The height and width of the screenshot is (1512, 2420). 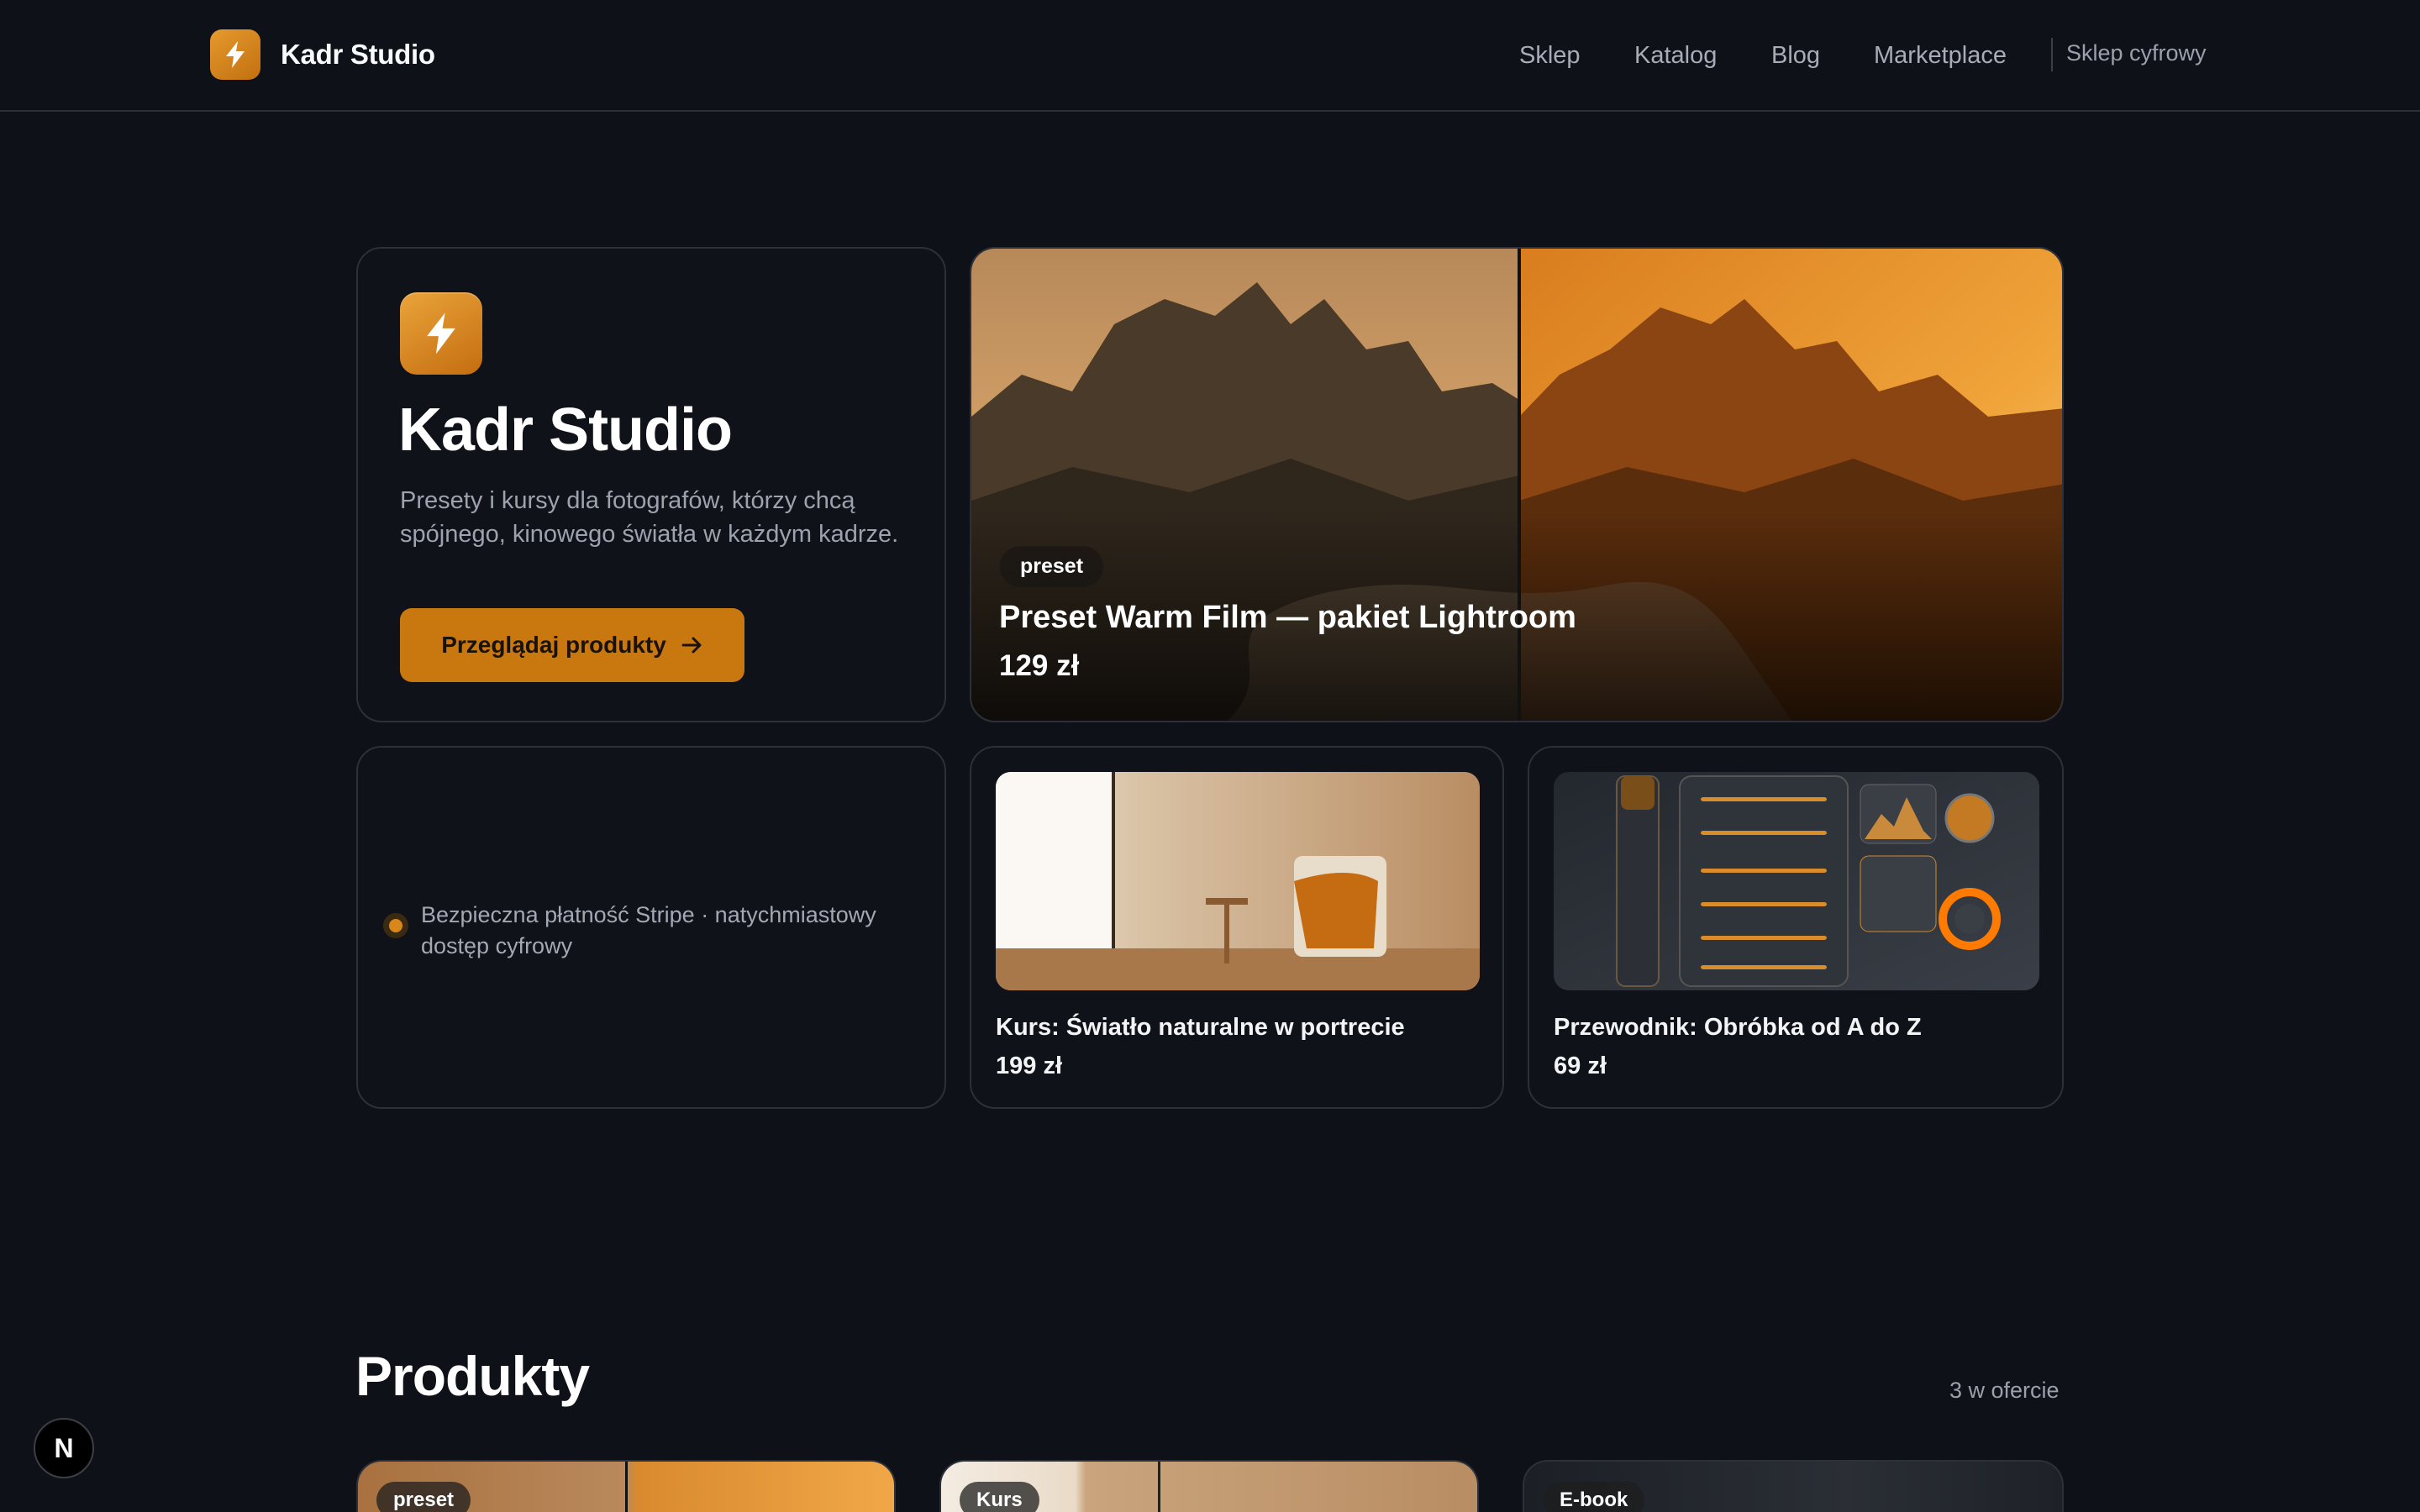 What do you see at coordinates (1796, 56) in the screenshot?
I see `nav-link-blog: Blog` at bounding box center [1796, 56].